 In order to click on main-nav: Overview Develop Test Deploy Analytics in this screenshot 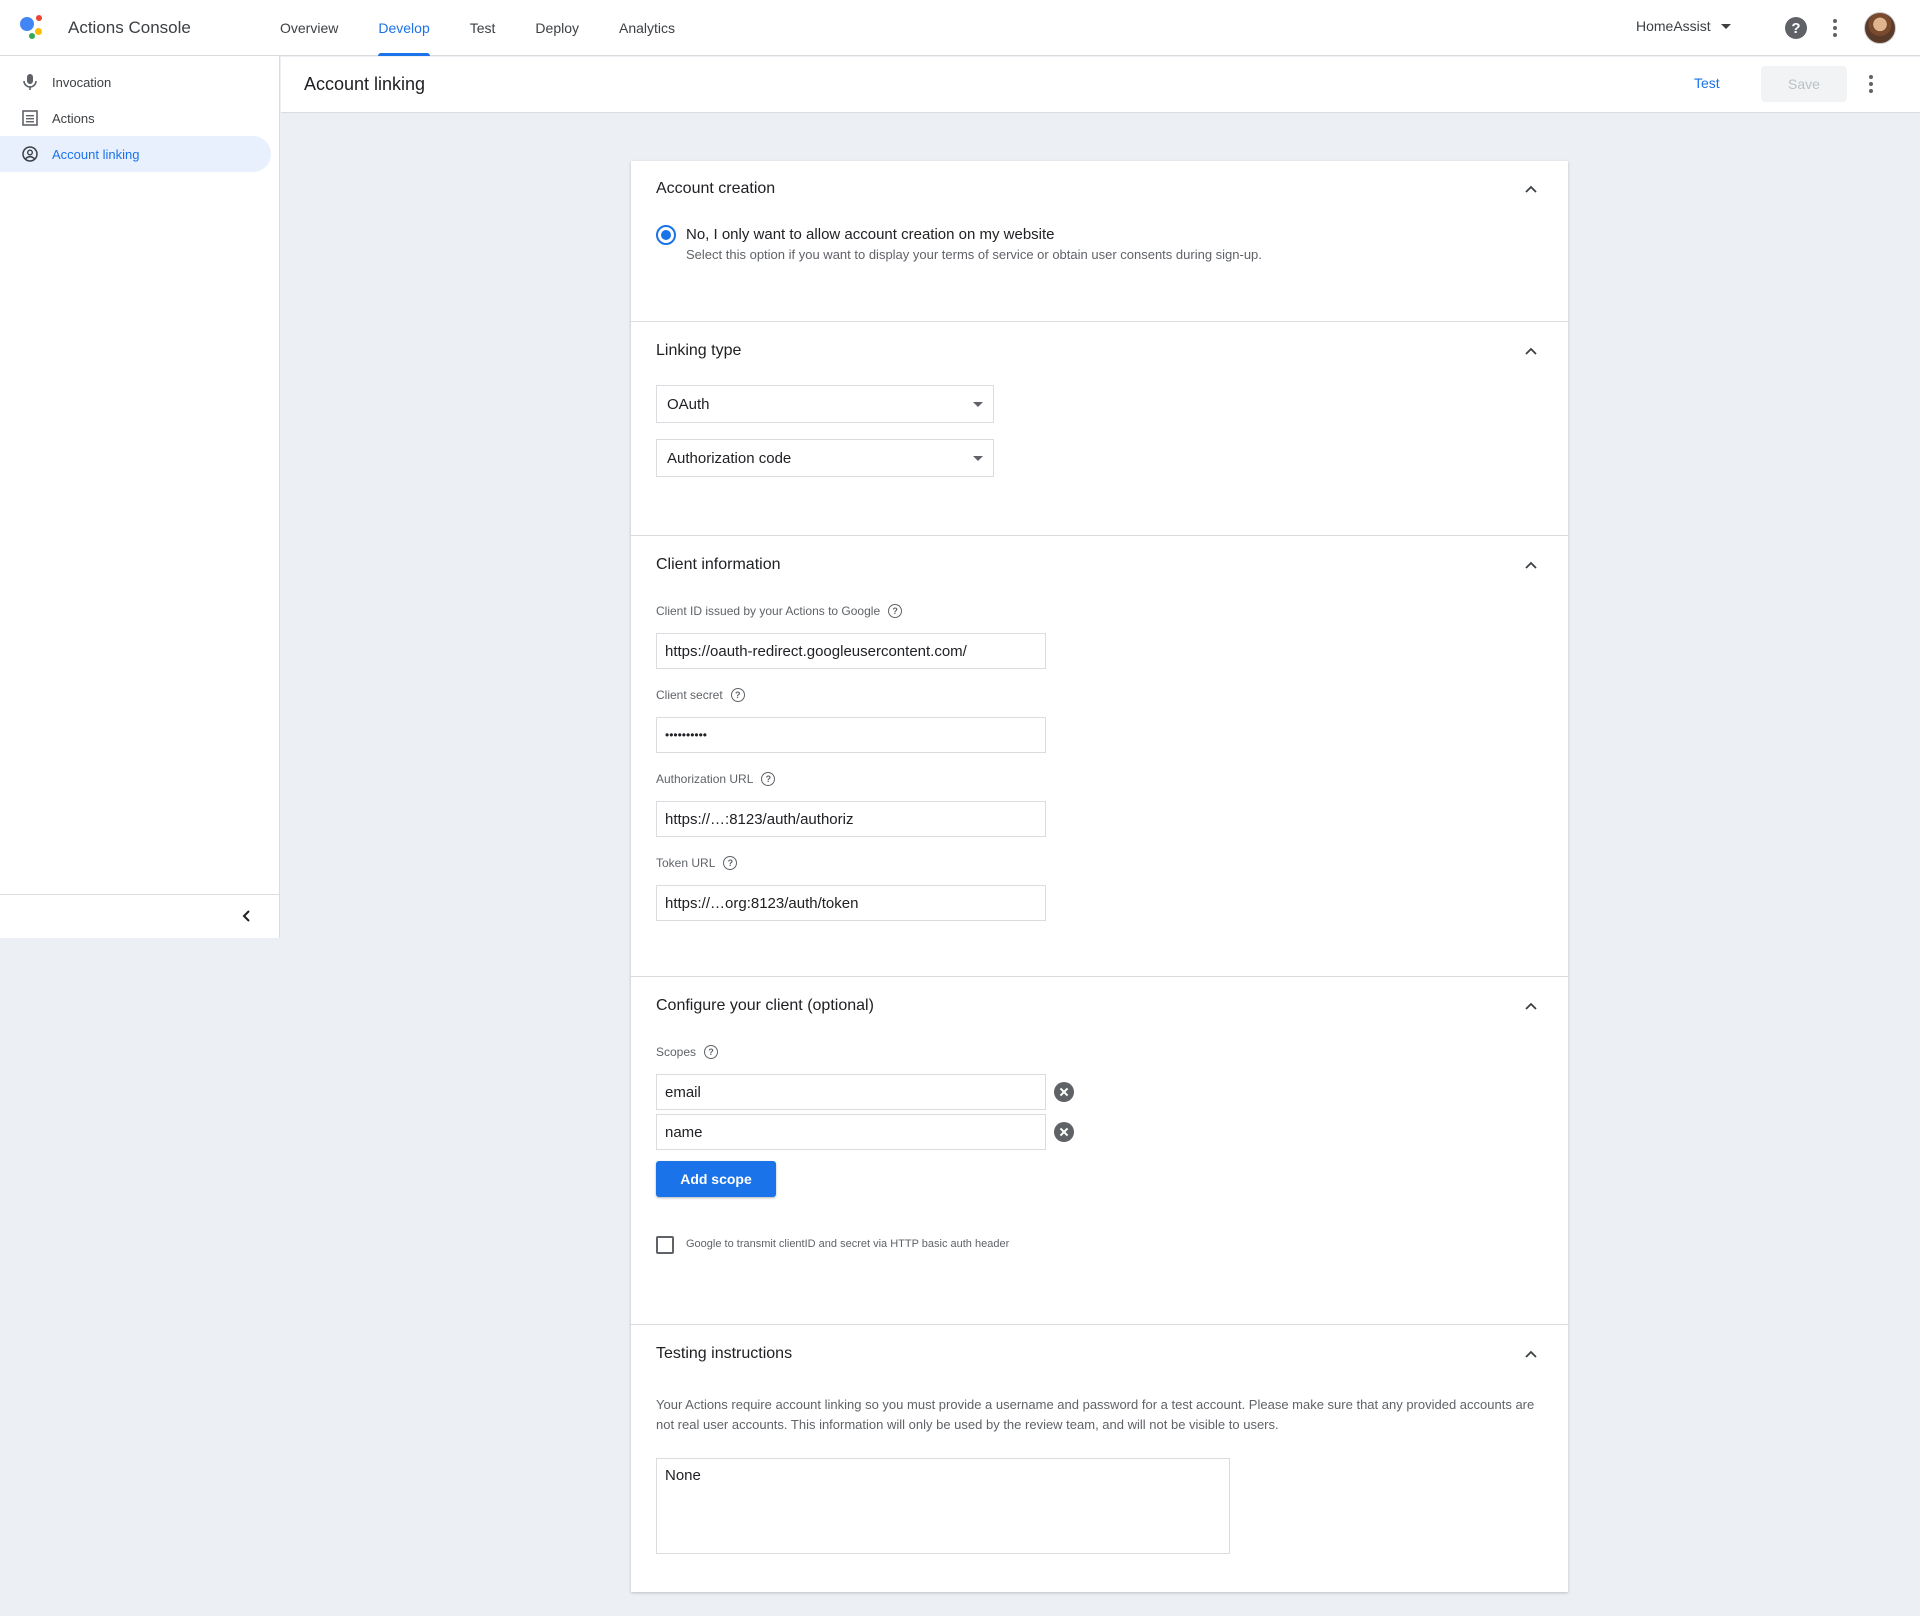, I will do `click(477, 28)`.